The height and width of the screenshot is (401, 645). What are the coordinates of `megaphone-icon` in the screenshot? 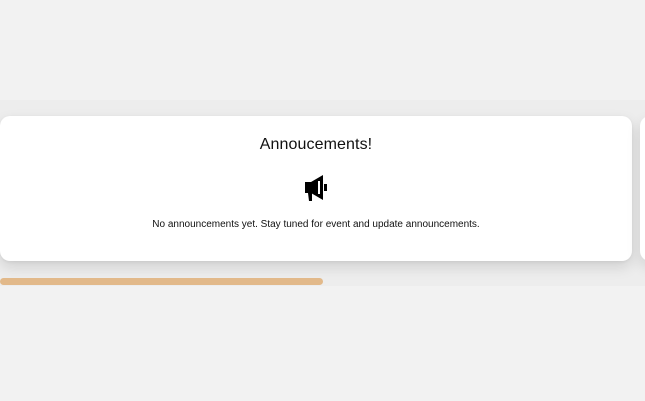 It's located at (316, 188).